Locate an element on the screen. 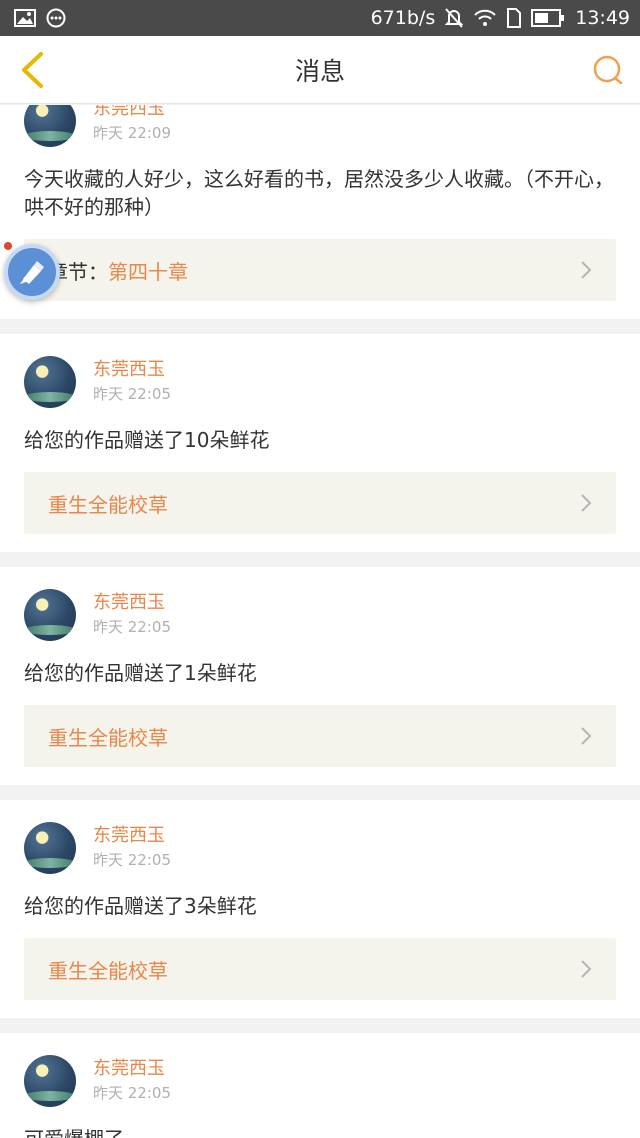  top-bar: 消息 is located at coordinates (320, 70).